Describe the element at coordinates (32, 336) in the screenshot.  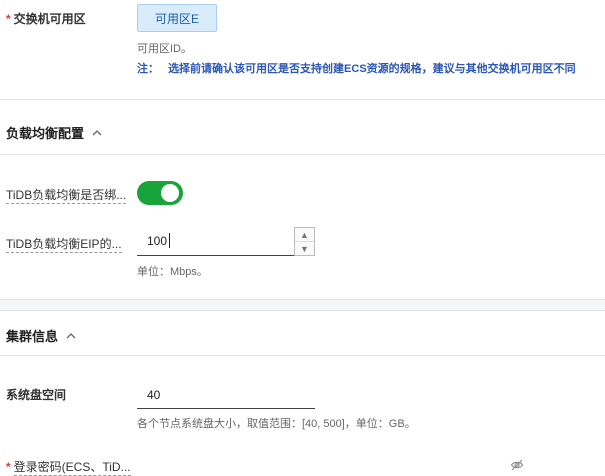
I see `cluster-section-title: 集群信息` at that location.